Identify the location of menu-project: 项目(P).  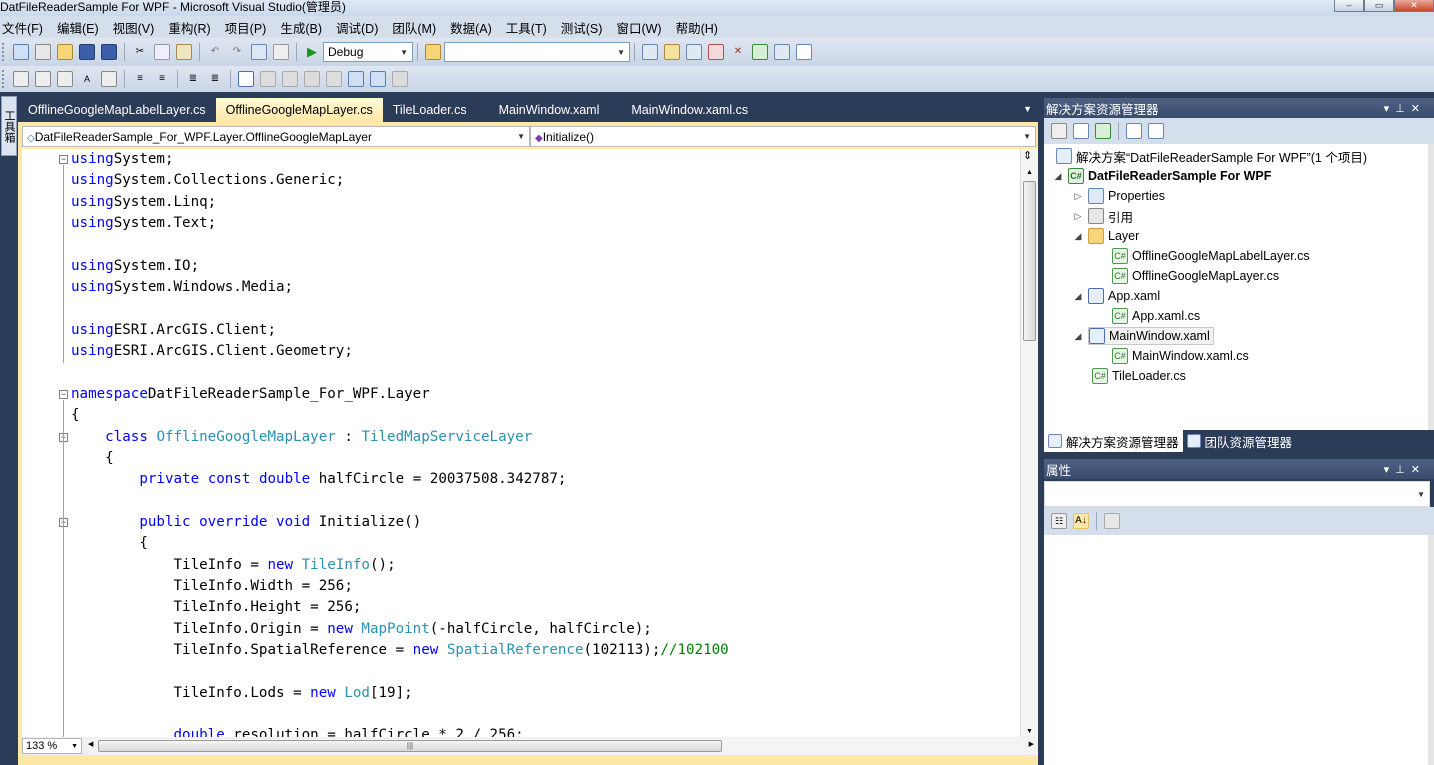
(246, 27).